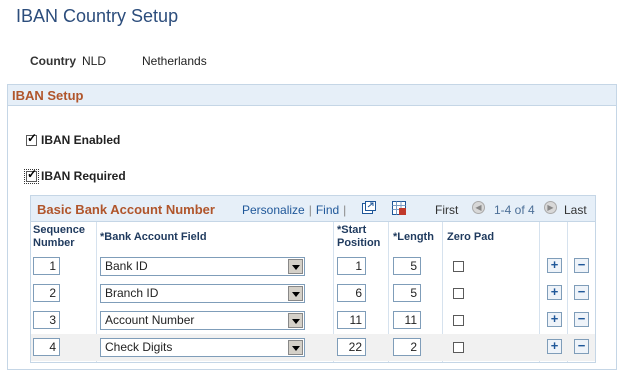 The width and height of the screenshot is (622, 379). Describe the element at coordinates (327, 210) in the screenshot. I see `find-link: Find` at that location.